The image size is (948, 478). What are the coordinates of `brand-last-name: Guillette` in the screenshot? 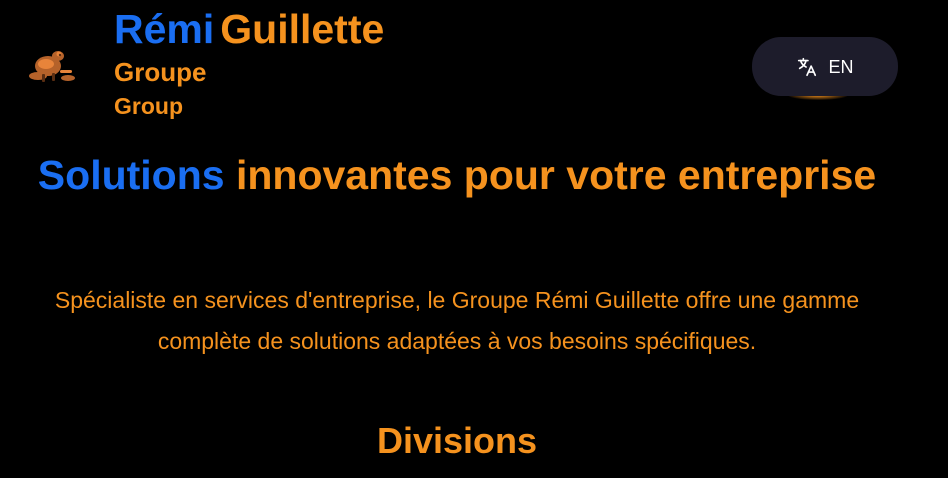 It's located at (302, 29).